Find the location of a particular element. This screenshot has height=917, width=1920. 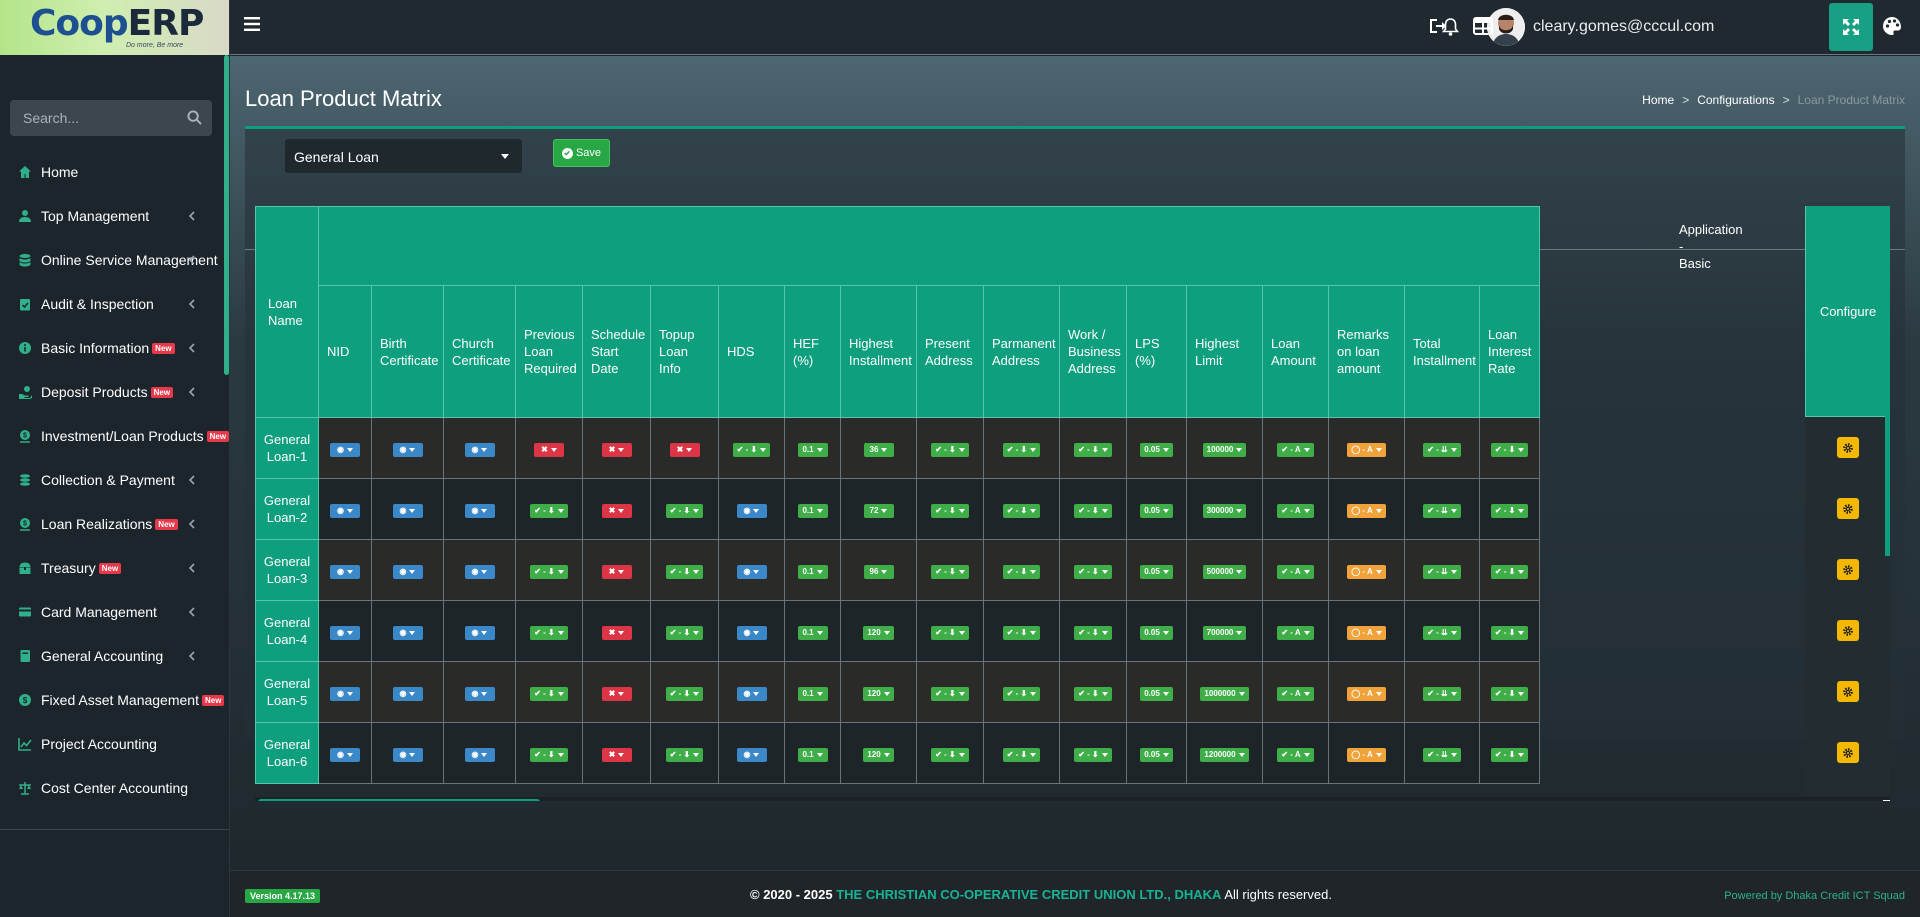

sidebar-item-card-management: Card Management is located at coordinates (112, 612).